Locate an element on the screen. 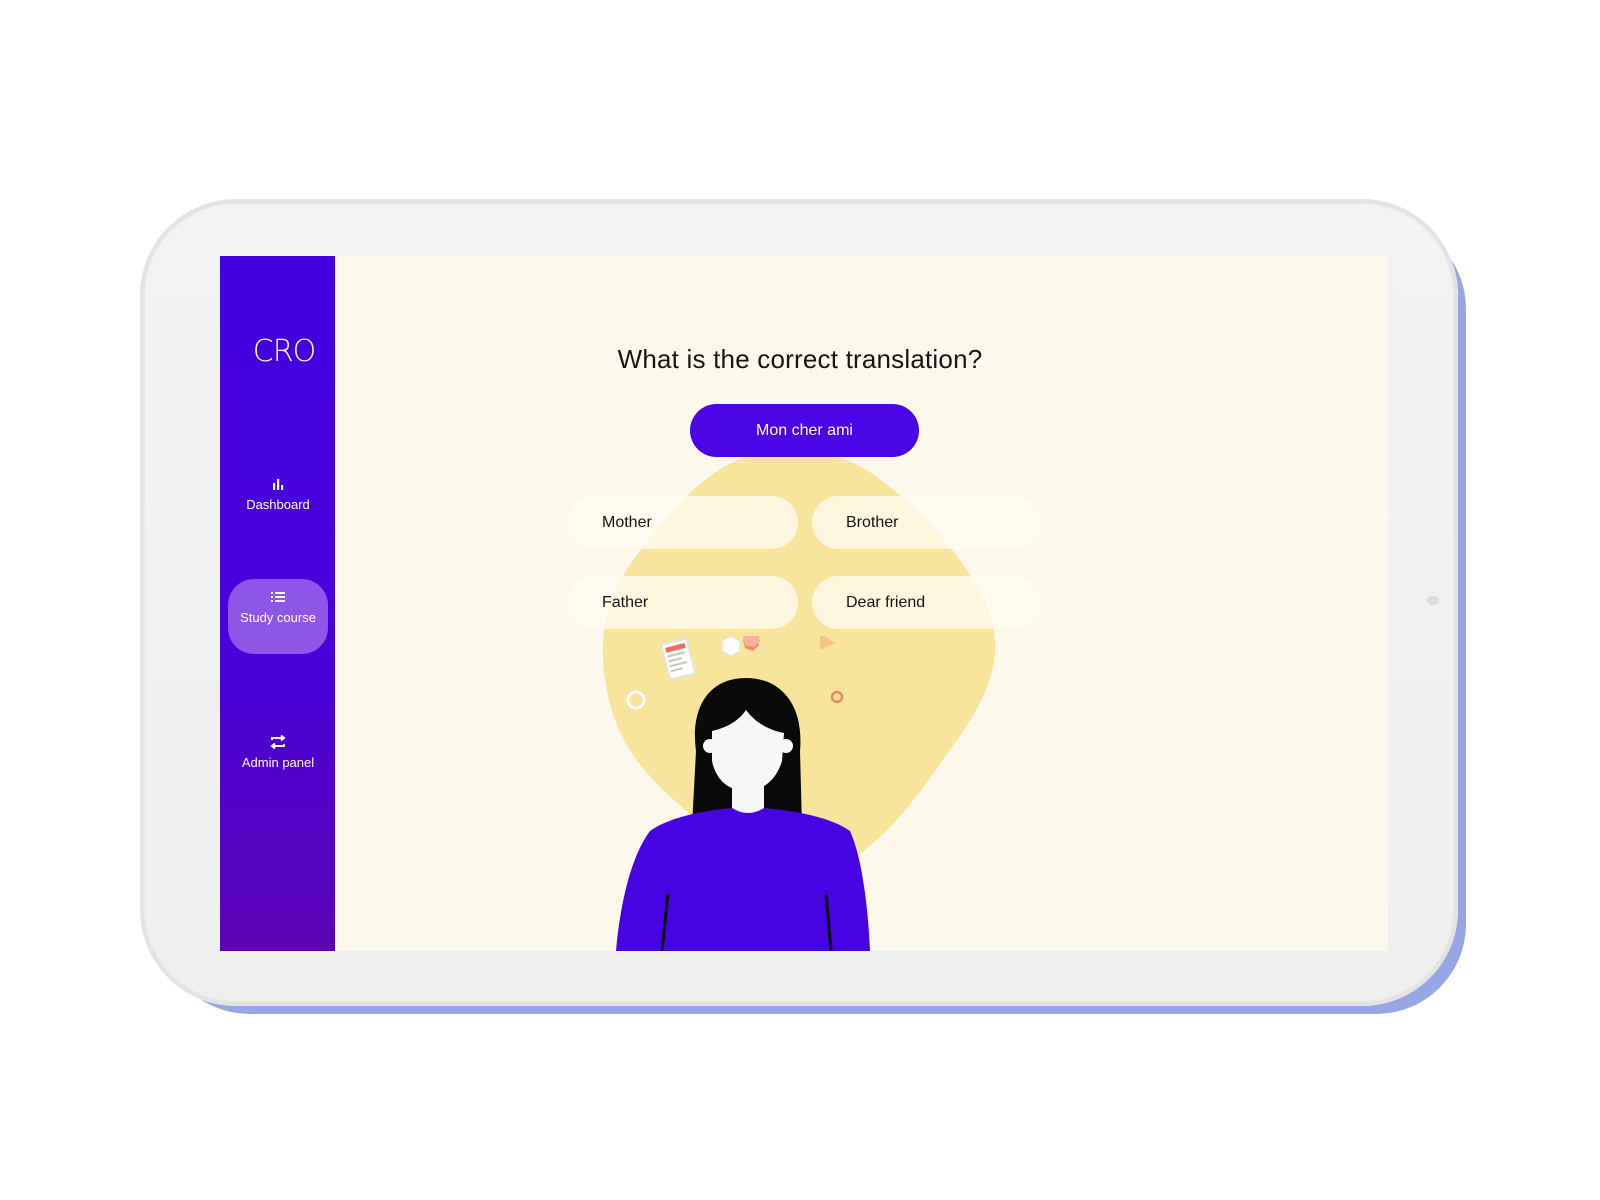 This screenshot has width=1600, height=1200. answer-option-mother: Mother is located at coordinates (683, 522).